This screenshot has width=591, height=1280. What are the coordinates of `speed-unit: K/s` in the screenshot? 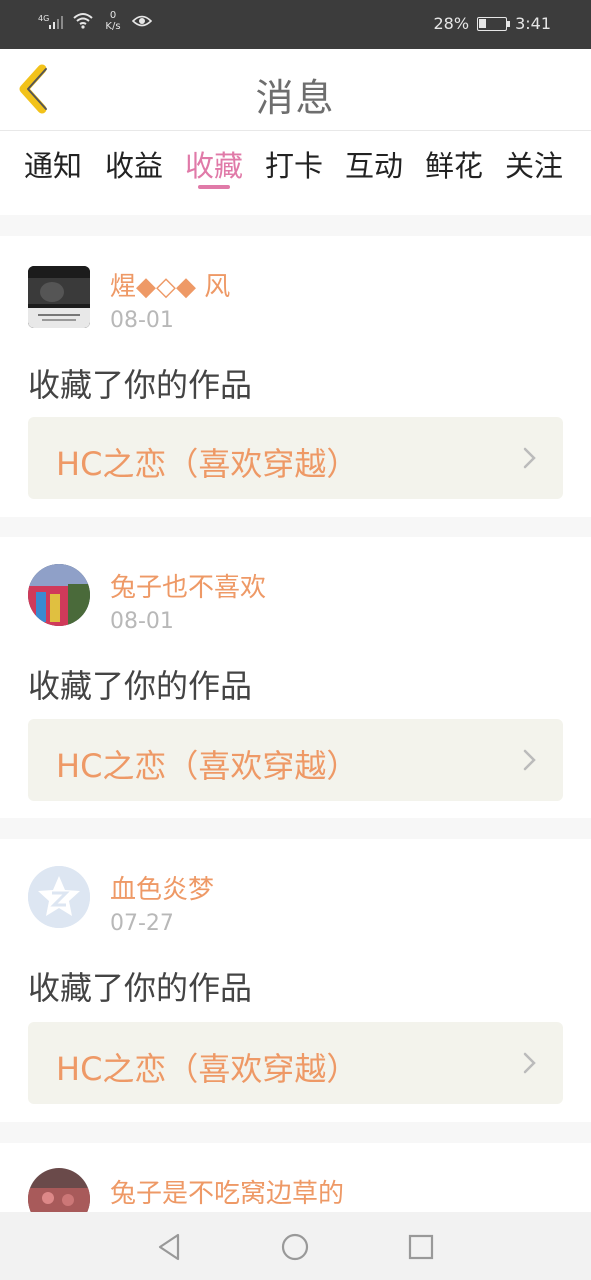 It's located at (113, 26).